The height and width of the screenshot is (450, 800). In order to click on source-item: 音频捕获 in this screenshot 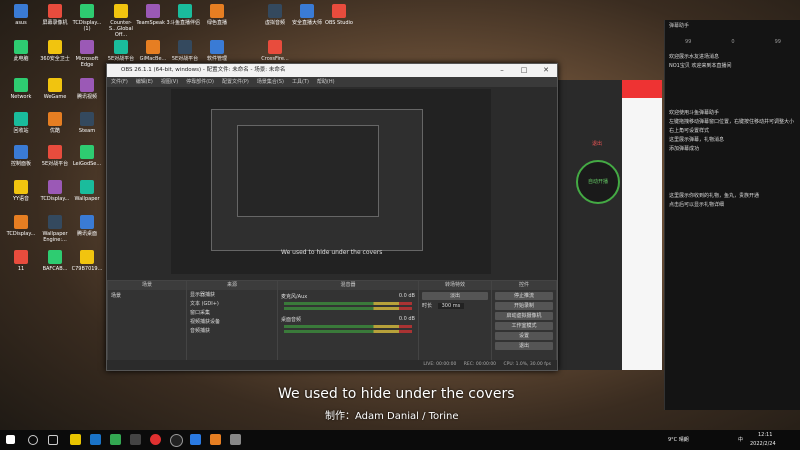, I will do `click(232, 330)`.